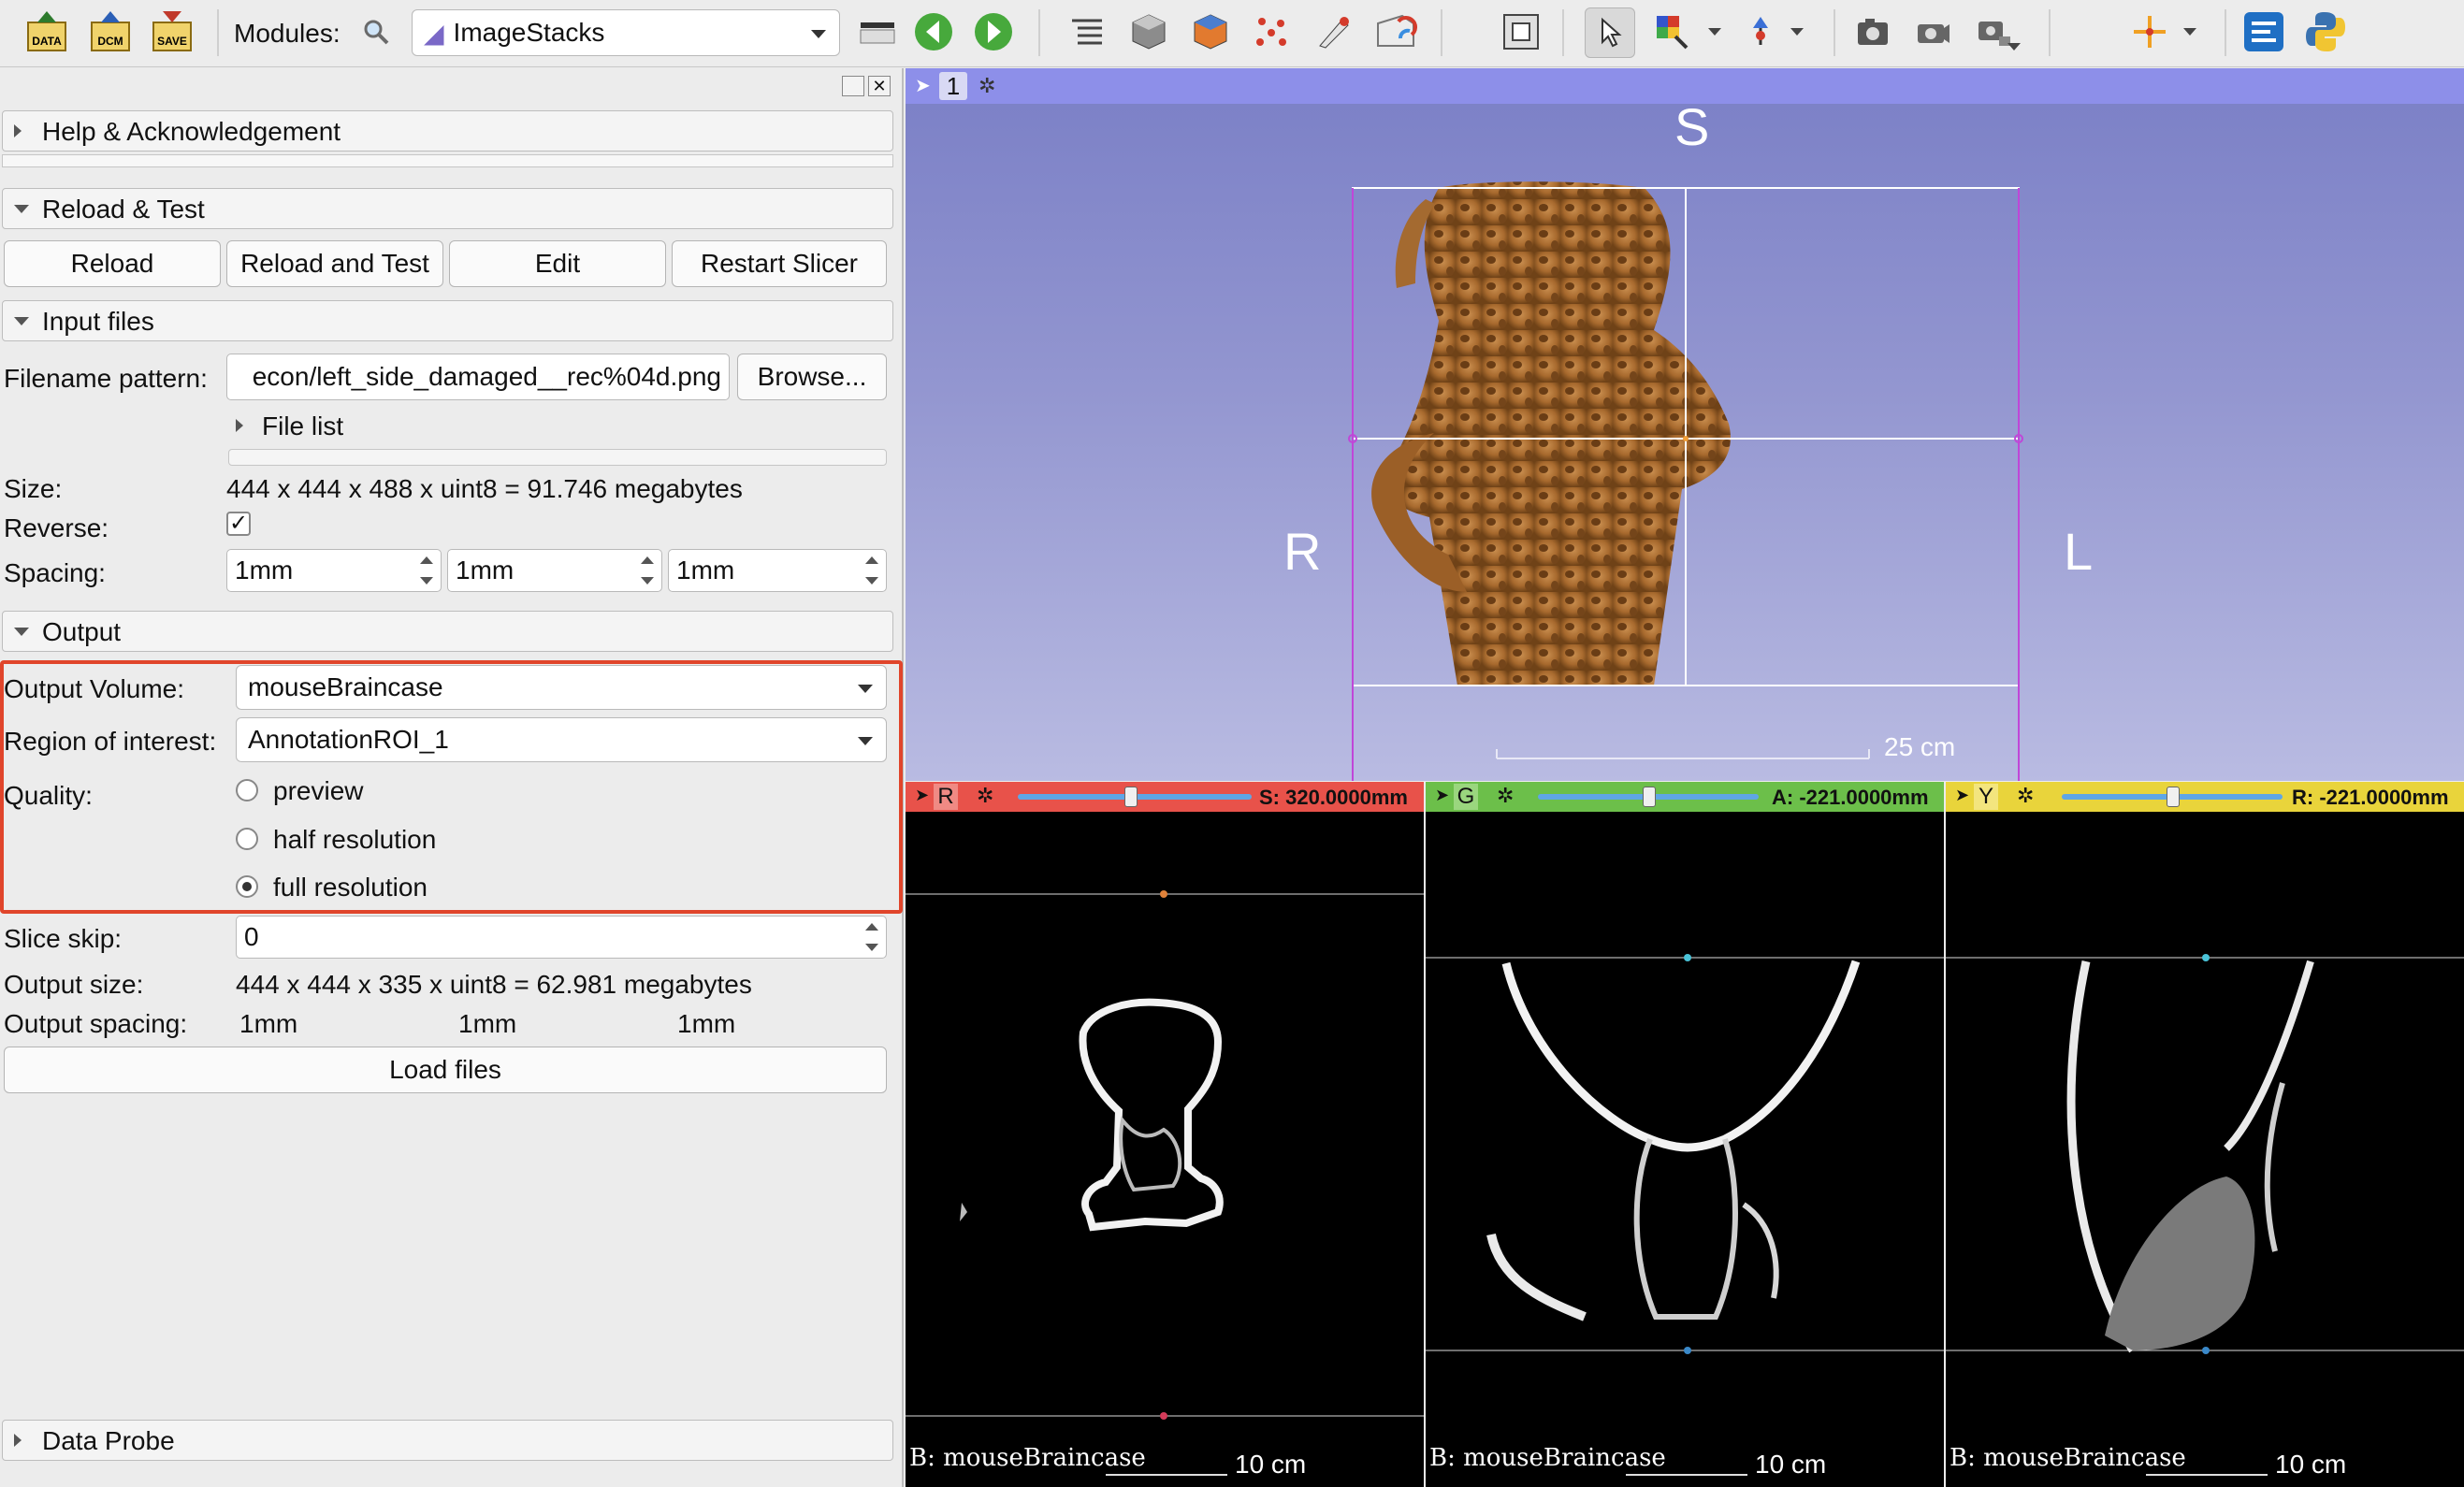 The height and width of the screenshot is (1487, 2464). I want to click on chevron-right-icon, so click(18, 130).